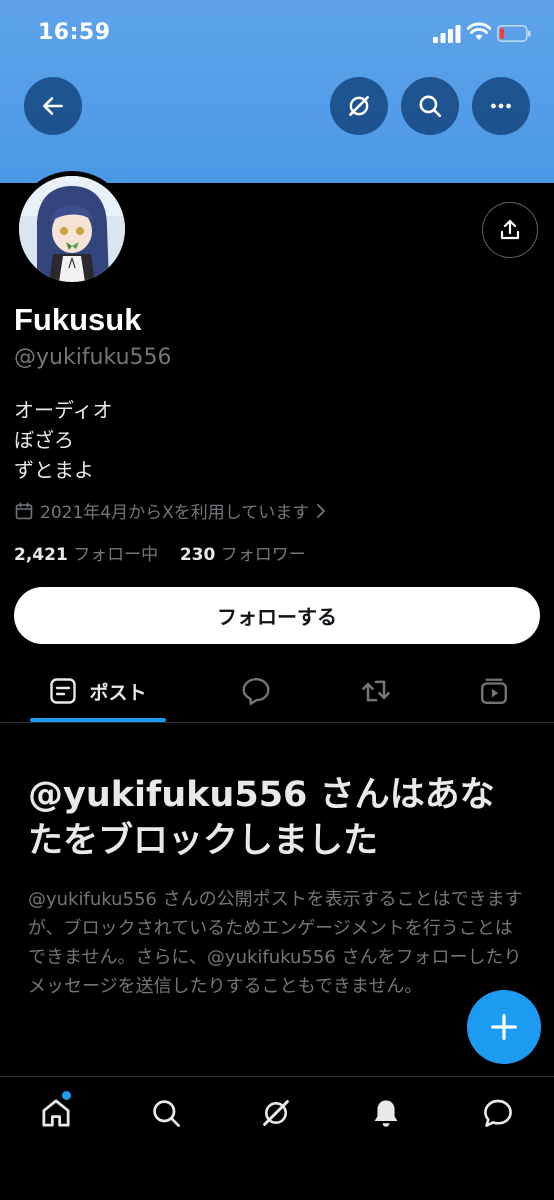 The image size is (554, 1200). I want to click on blocked-title: @yukifuku556 さんはあなたをブロックしました, so click(261, 818).